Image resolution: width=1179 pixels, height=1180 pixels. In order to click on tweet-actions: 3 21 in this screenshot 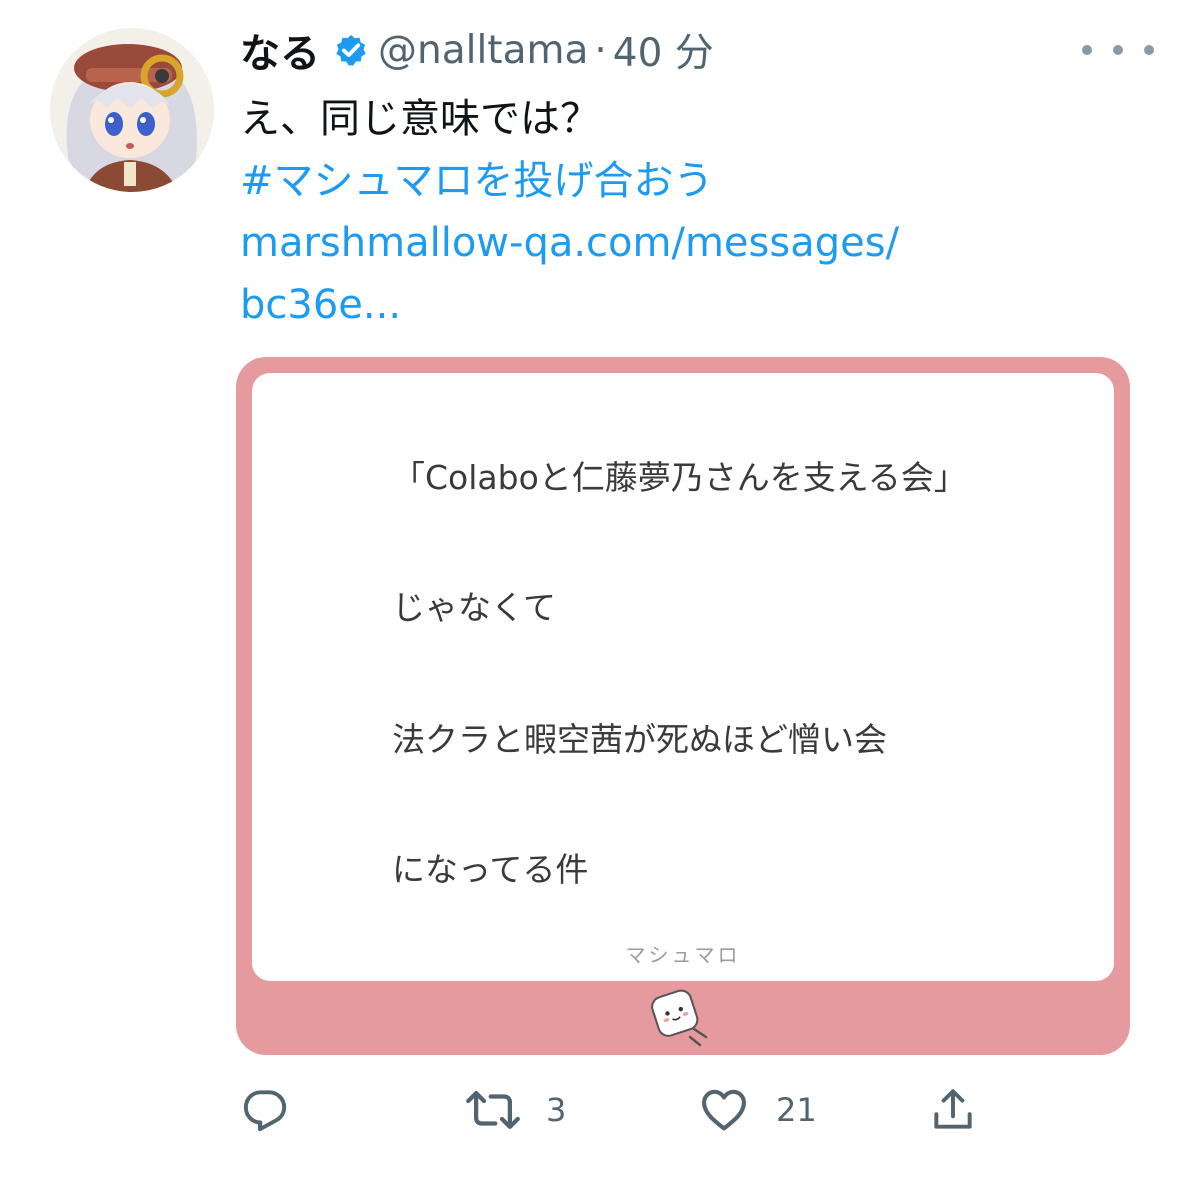, I will do `click(589, 1110)`.